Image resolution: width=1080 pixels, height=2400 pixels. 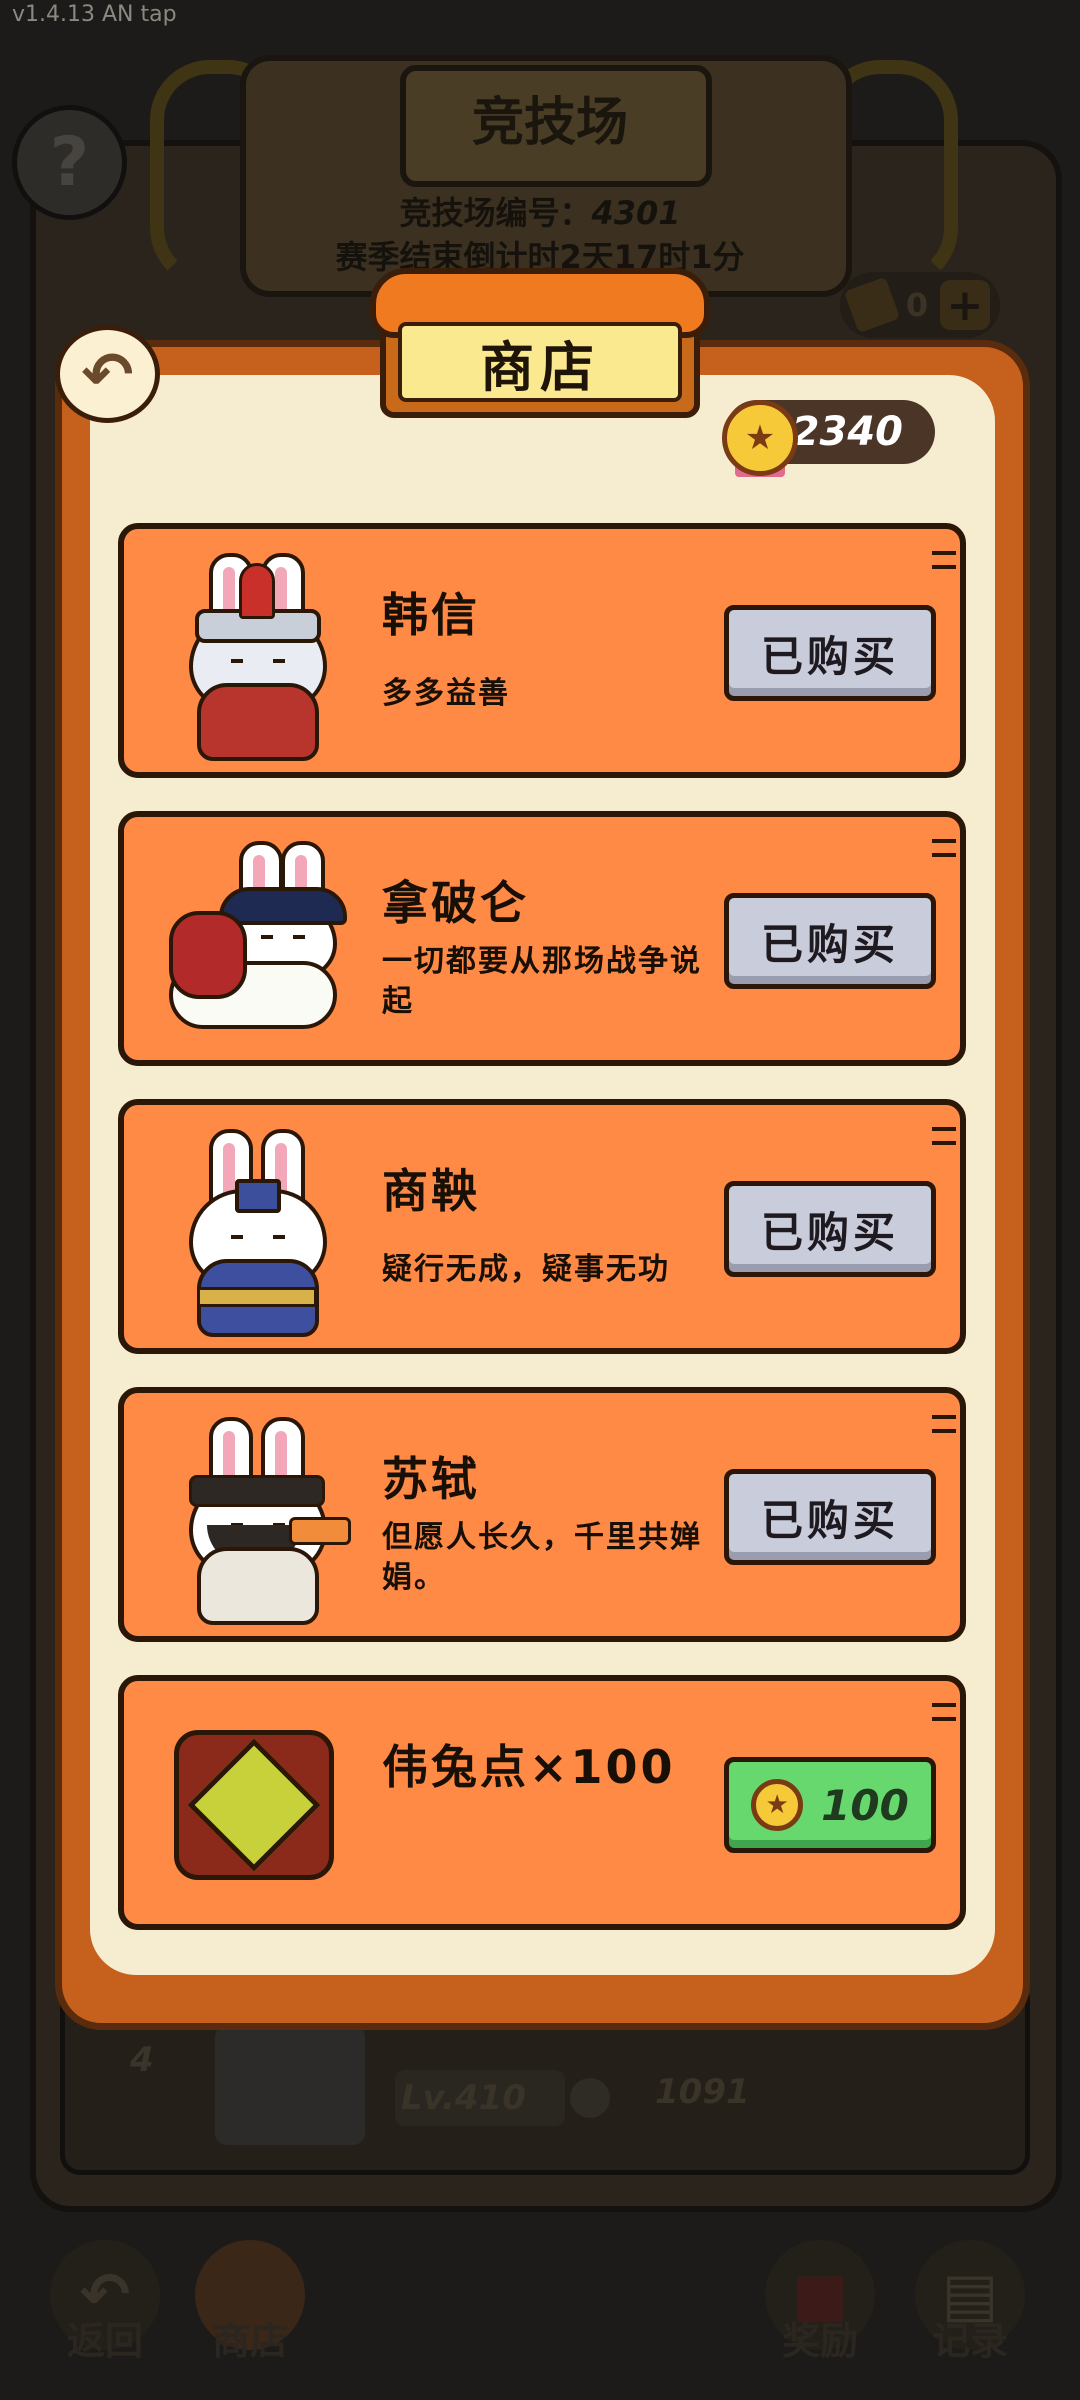 I want to click on back-arrow-icon: ↶, so click(x=107, y=374).